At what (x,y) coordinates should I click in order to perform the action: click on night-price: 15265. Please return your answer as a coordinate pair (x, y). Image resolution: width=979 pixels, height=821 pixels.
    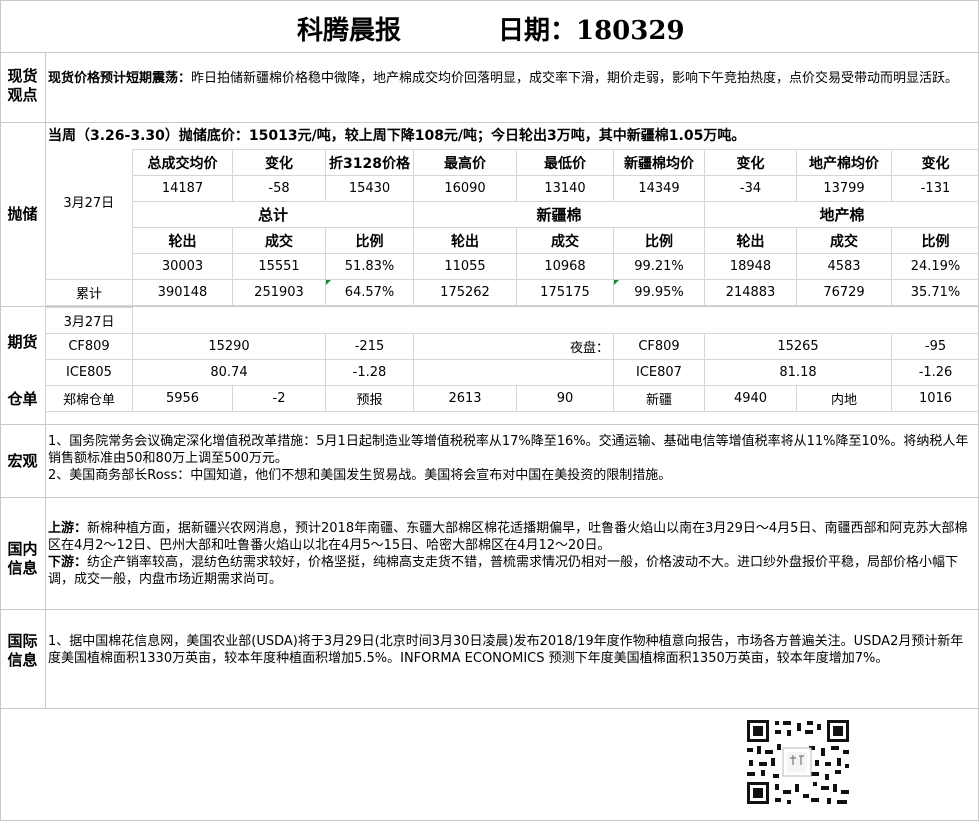
    Looking at the image, I should click on (798, 346).